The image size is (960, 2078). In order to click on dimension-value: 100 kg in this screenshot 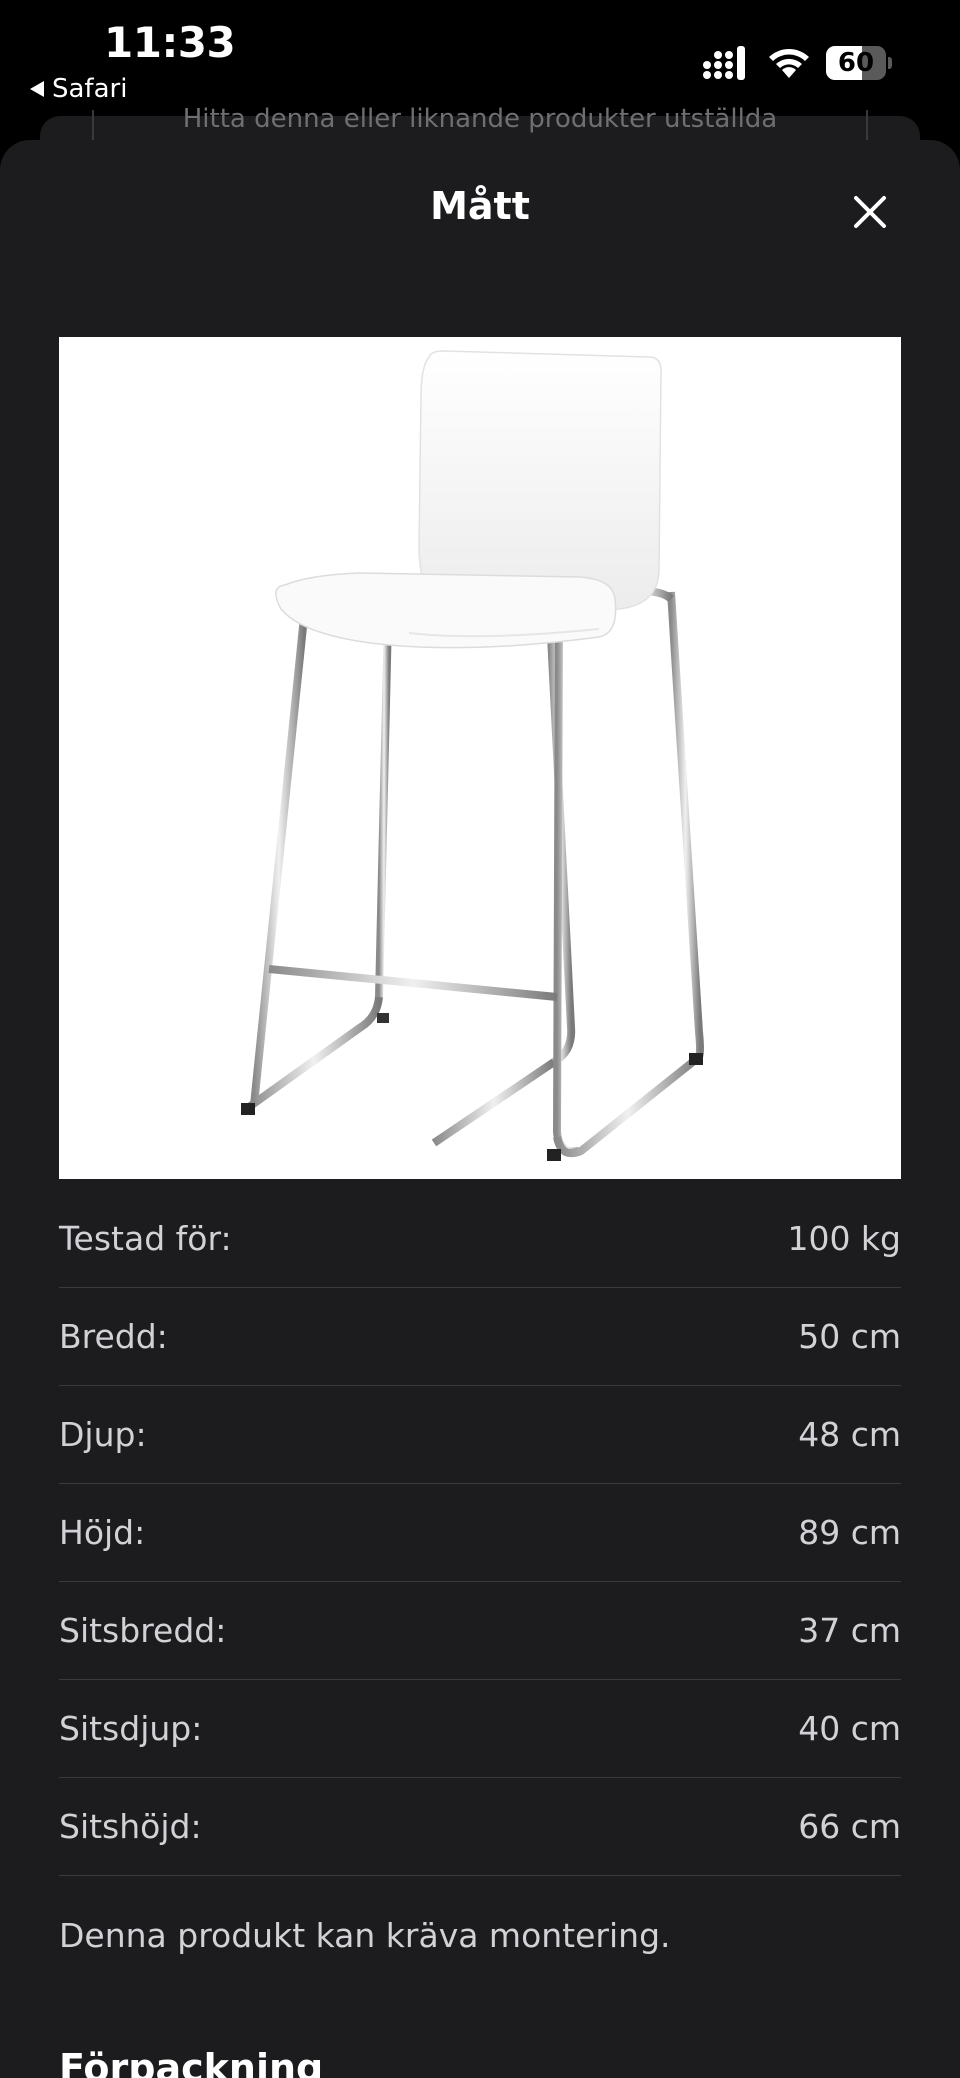, I will do `click(844, 1238)`.